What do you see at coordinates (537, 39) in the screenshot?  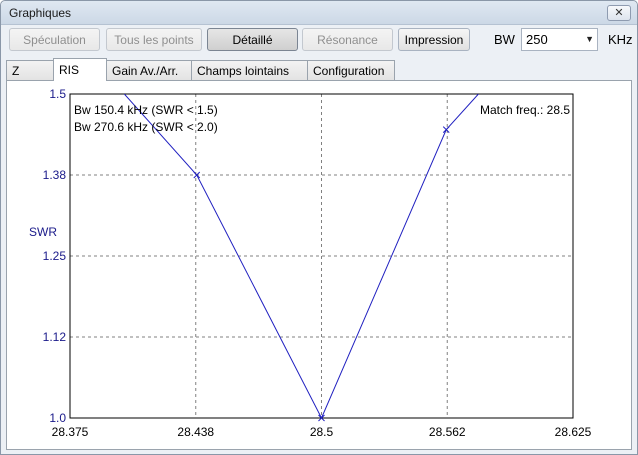 I see `bw-value: 250` at bounding box center [537, 39].